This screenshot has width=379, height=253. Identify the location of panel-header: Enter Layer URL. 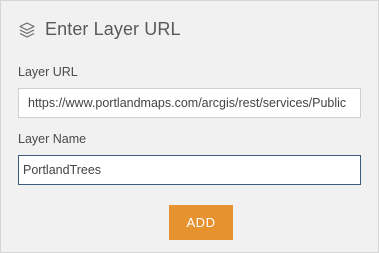
(99, 29).